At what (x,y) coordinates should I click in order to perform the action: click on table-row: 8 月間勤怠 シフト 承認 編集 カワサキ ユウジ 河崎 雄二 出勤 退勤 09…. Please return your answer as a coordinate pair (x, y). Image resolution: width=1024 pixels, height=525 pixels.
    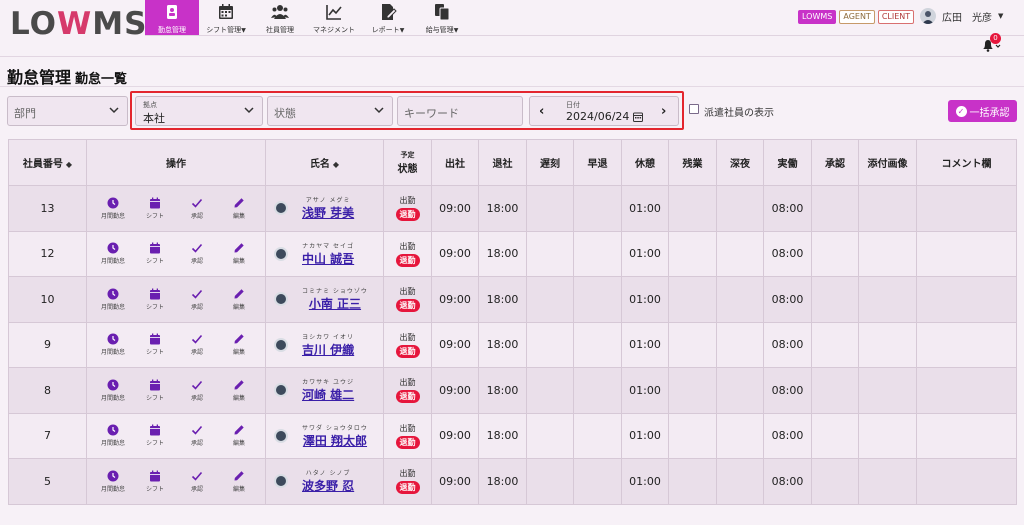
    Looking at the image, I should click on (512, 390).